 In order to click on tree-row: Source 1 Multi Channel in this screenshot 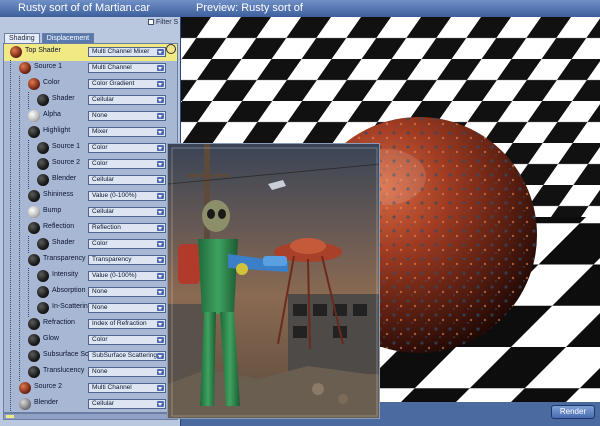, I will do `click(90, 68)`.